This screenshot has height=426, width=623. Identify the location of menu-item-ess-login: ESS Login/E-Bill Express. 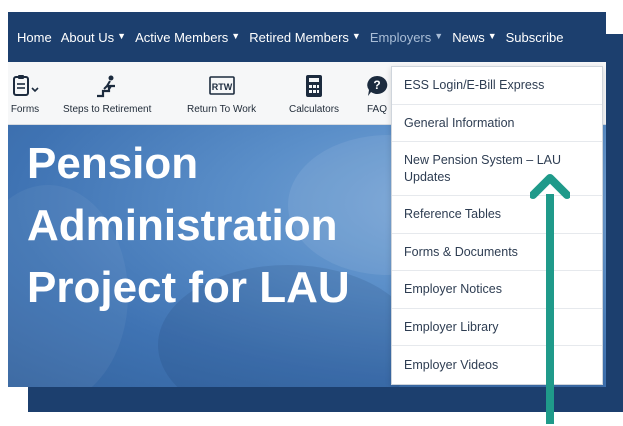
(497, 86).